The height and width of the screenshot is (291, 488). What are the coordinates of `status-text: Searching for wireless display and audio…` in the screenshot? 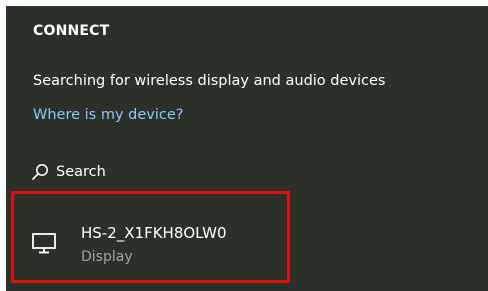 It's located at (209, 81).